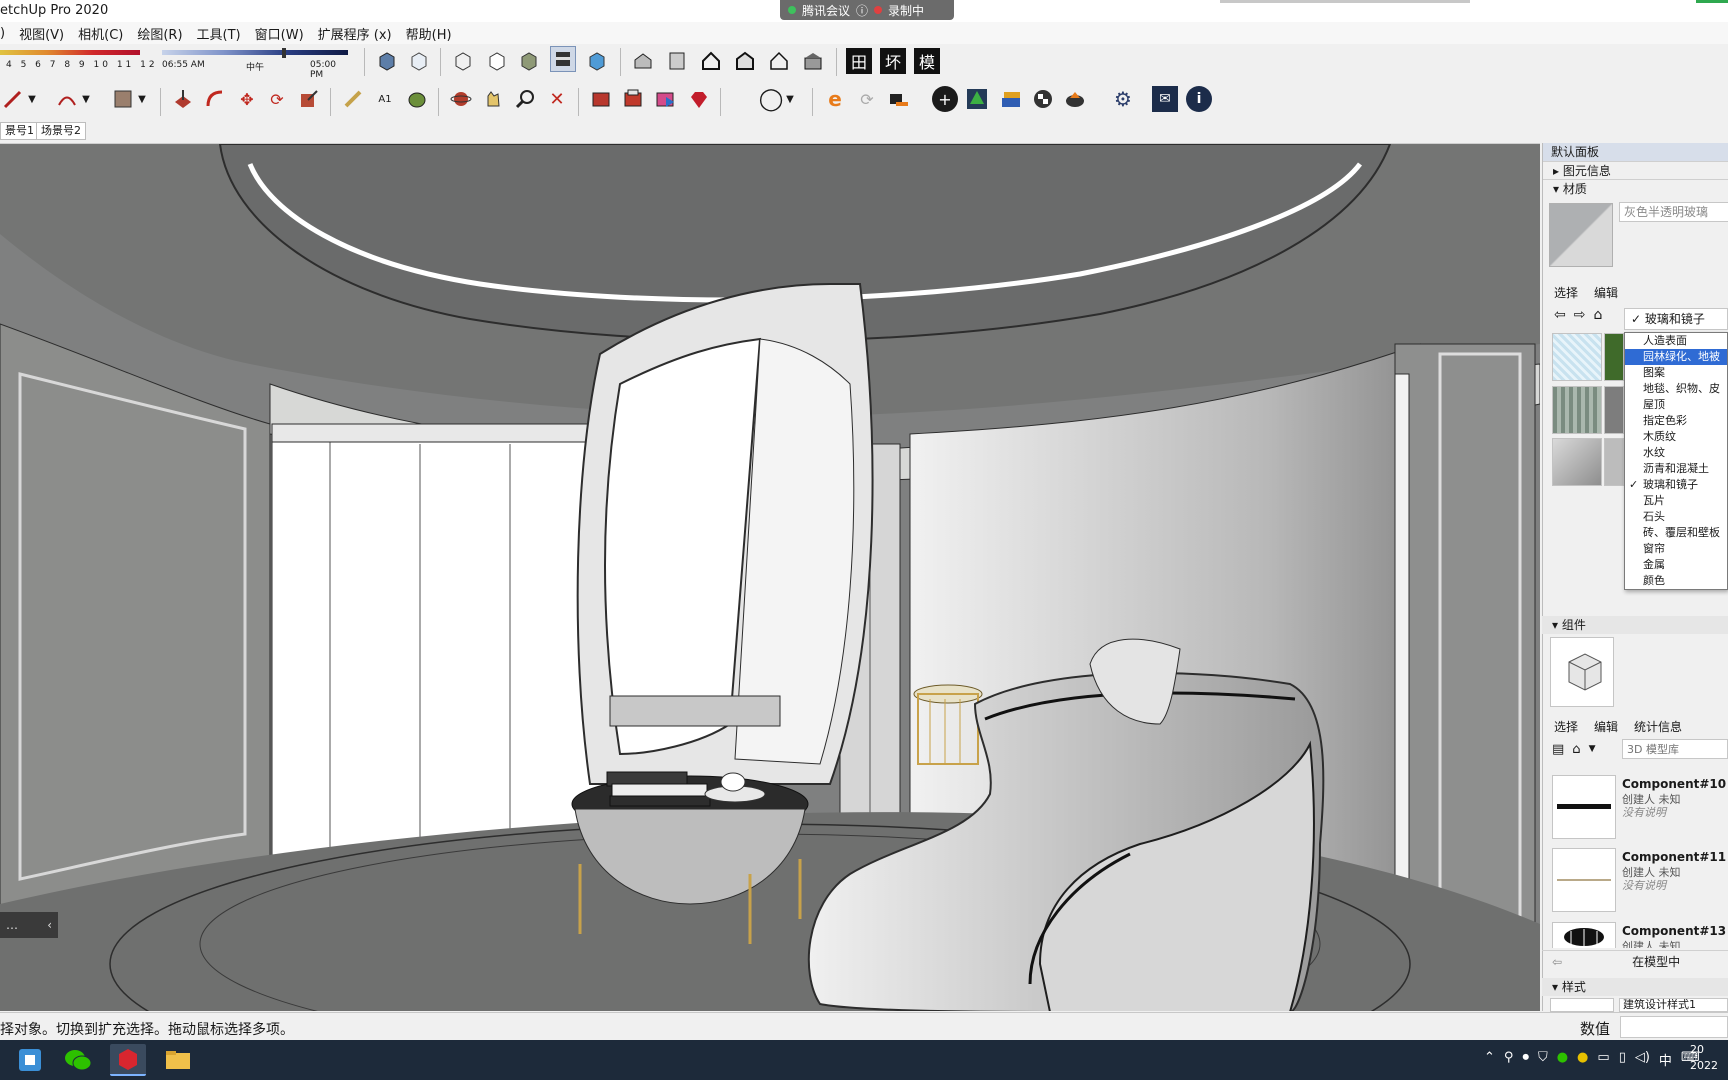 Image resolution: width=1728 pixels, height=1080 pixels. I want to click on category-option: 金属, so click(1676, 565).